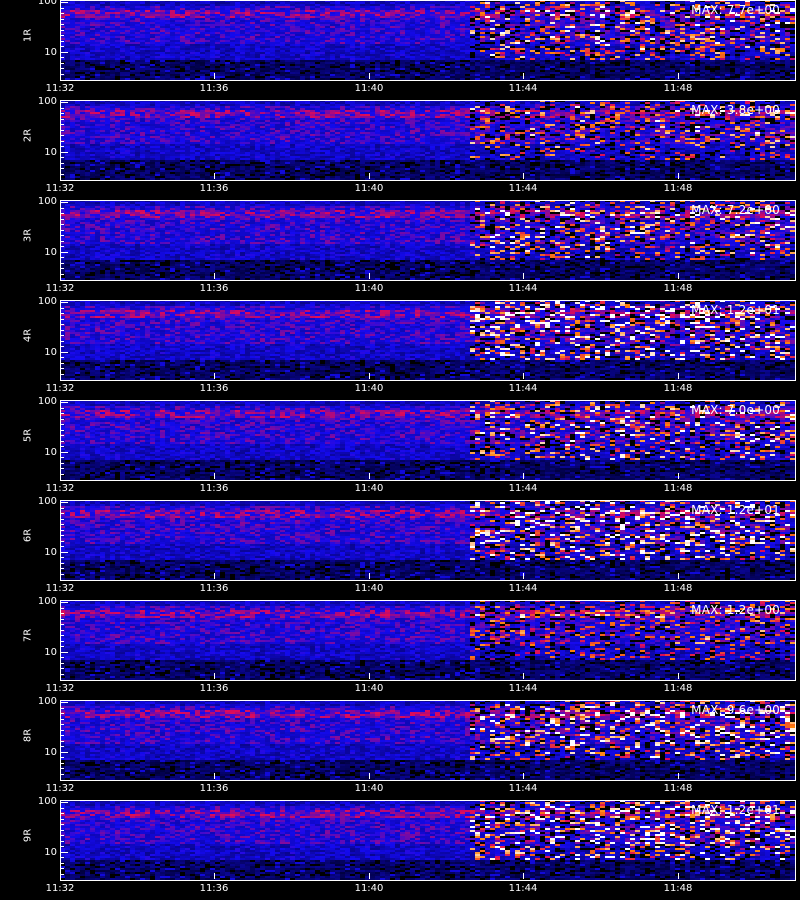 The image size is (800, 900). I want to click on max-label: MAX: 9.6e+00, so click(735, 710).